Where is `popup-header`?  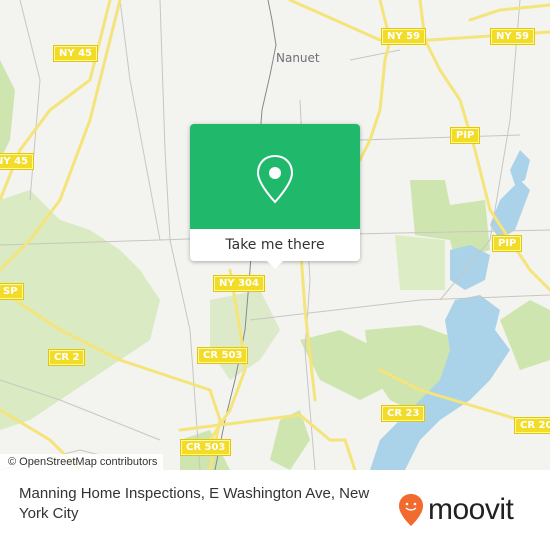
popup-header is located at coordinates (275, 176).